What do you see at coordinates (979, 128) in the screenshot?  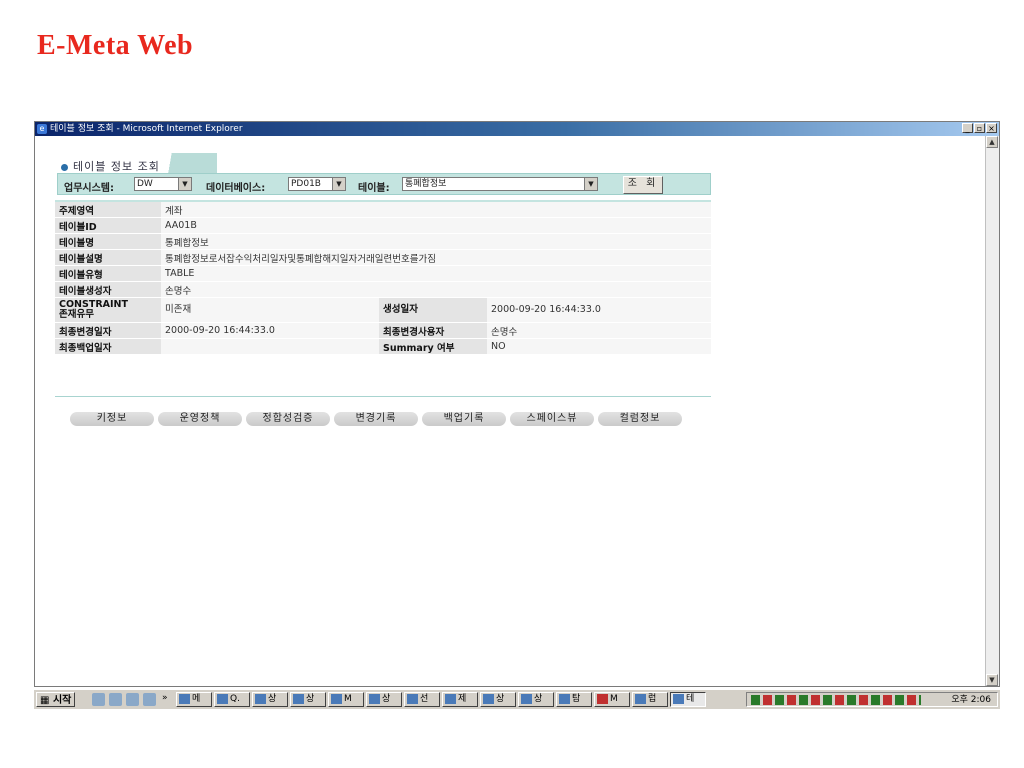 I see `maximize-button: ▫` at bounding box center [979, 128].